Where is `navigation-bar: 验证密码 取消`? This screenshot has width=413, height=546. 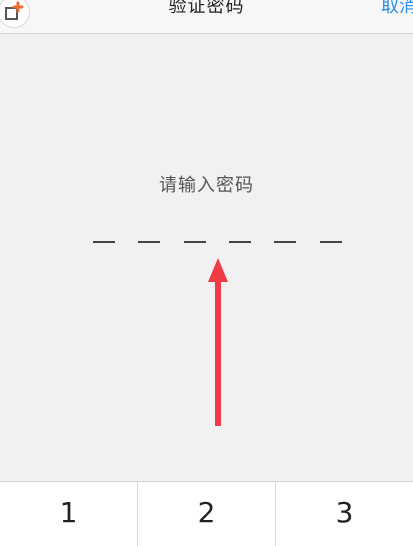 navigation-bar: 验证密码 取消 is located at coordinates (206, 17).